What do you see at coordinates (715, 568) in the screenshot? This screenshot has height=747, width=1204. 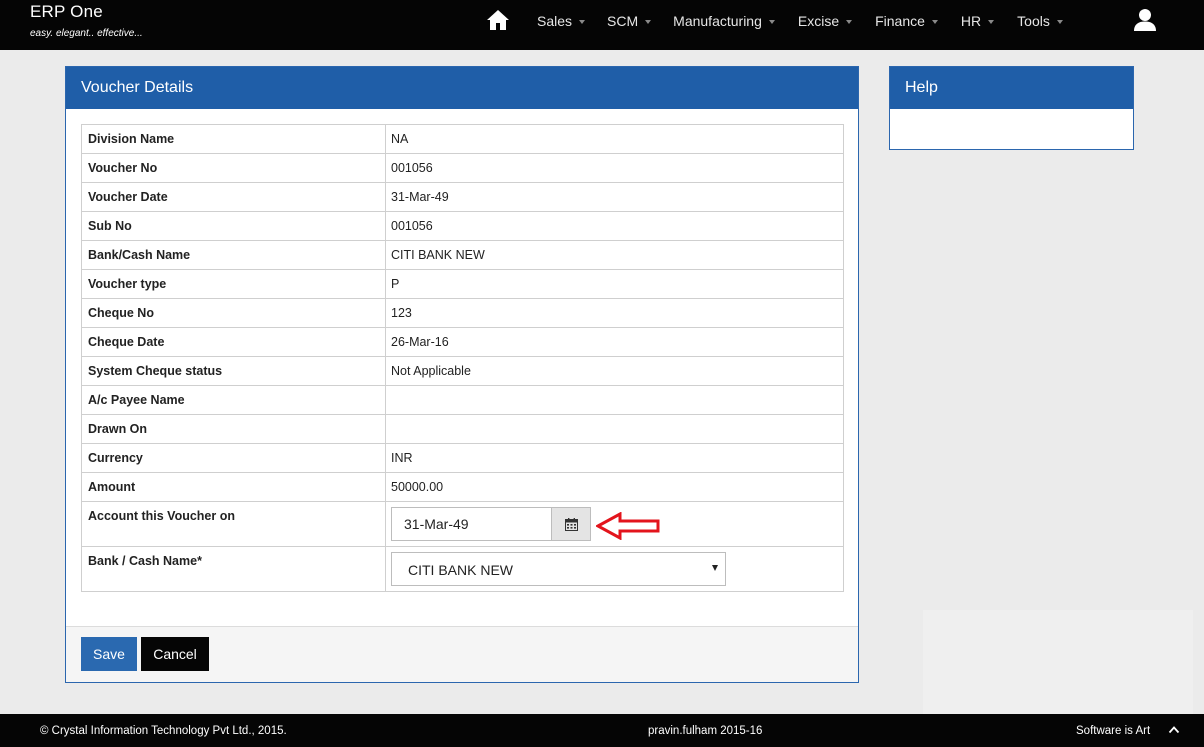 I see `dropdown-arrow-icon` at bounding box center [715, 568].